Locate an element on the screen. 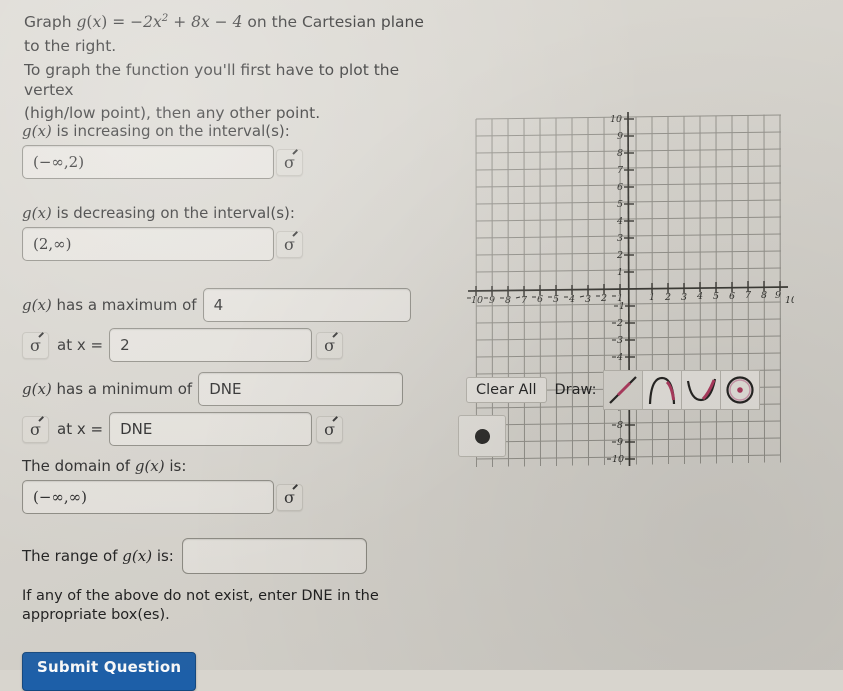 This screenshot has height=691, width=843. range-input is located at coordinates (274, 556).